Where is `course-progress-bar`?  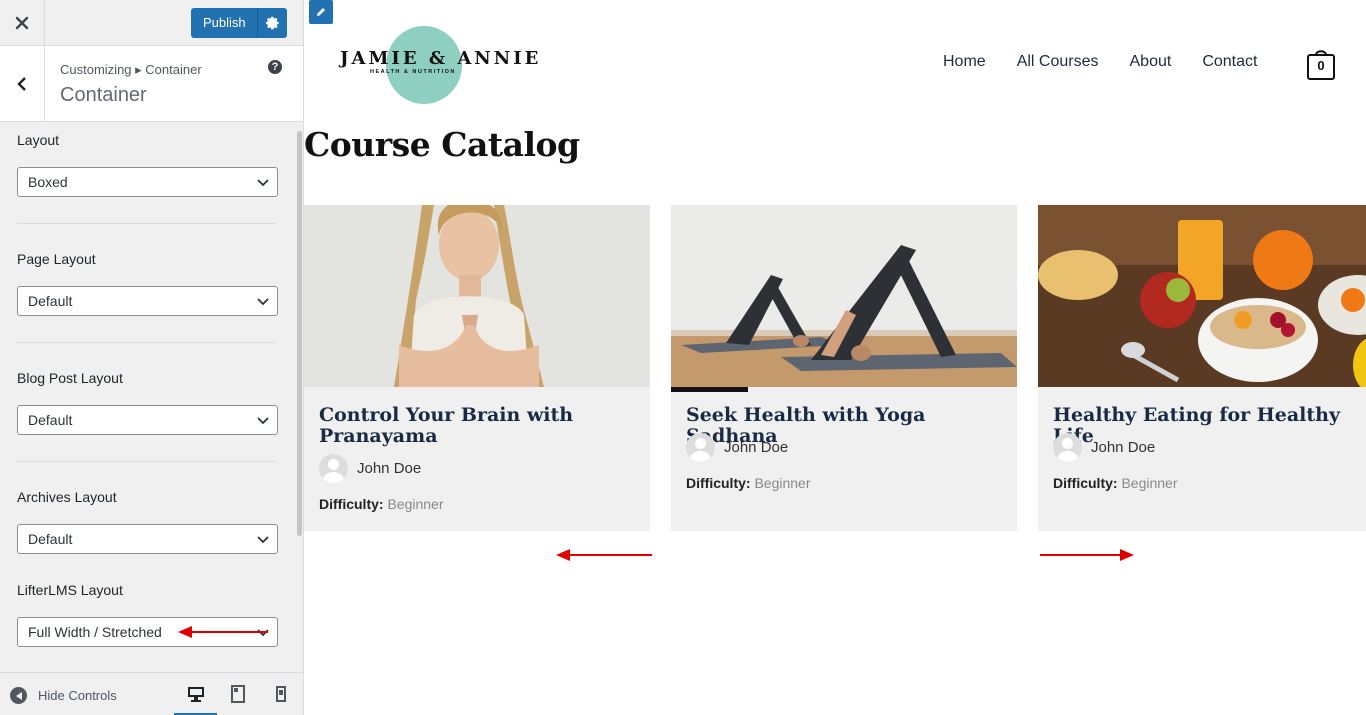 course-progress-bar is located at coordinates (709, 389).